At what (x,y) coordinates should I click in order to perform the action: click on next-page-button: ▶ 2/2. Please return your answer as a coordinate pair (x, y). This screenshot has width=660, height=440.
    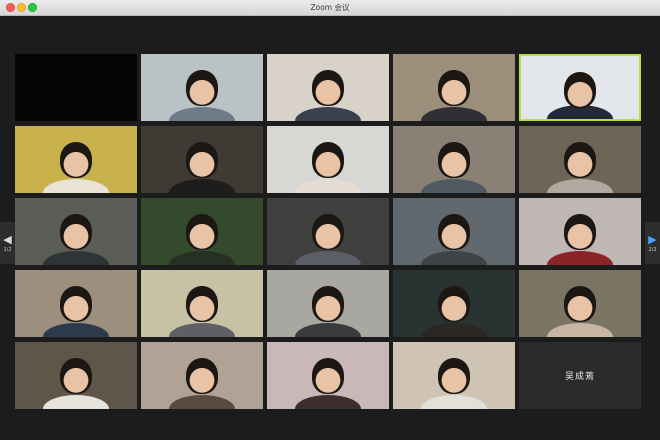
    Looking at the image, I should click on (652, 243).